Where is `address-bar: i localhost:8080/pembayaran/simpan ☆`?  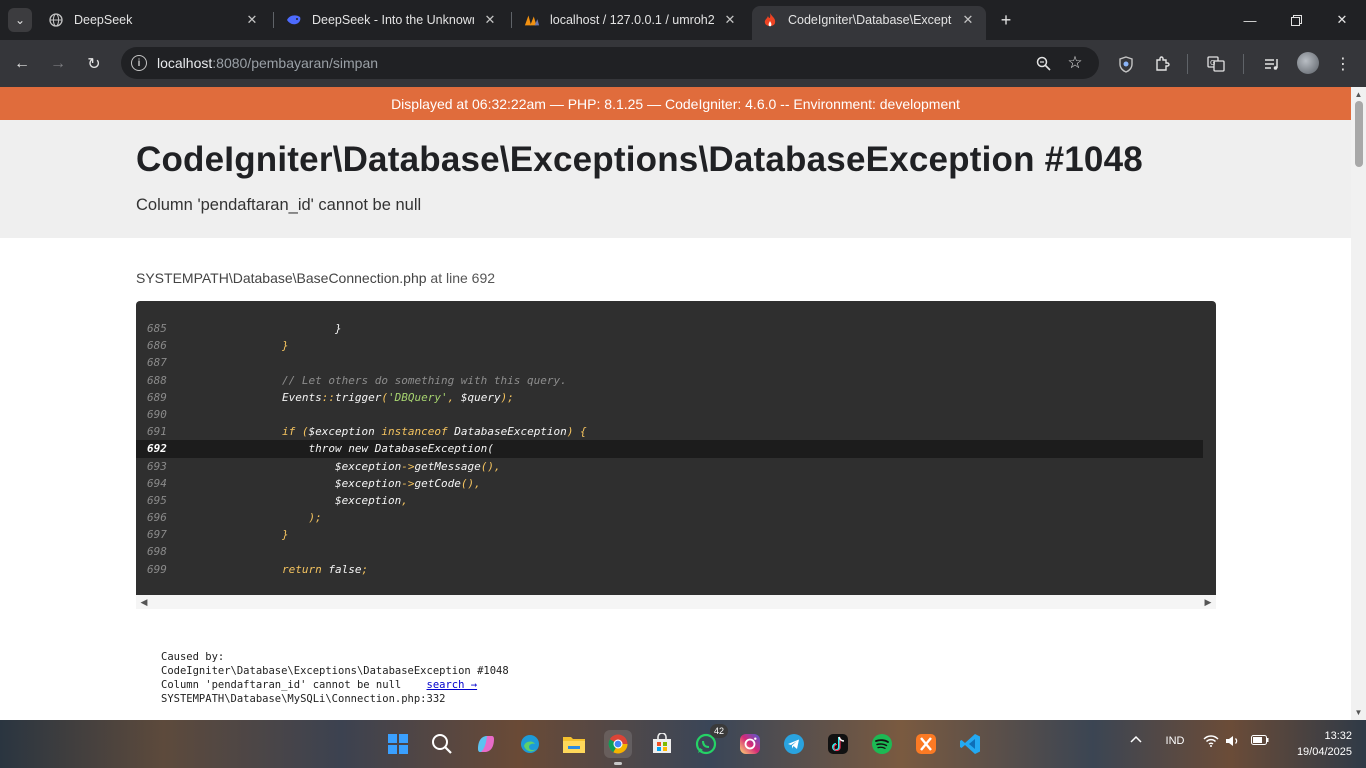
address-bar: i localhost:8080/pembayaran/simpan ☆ is located at coordinates (610, 63).